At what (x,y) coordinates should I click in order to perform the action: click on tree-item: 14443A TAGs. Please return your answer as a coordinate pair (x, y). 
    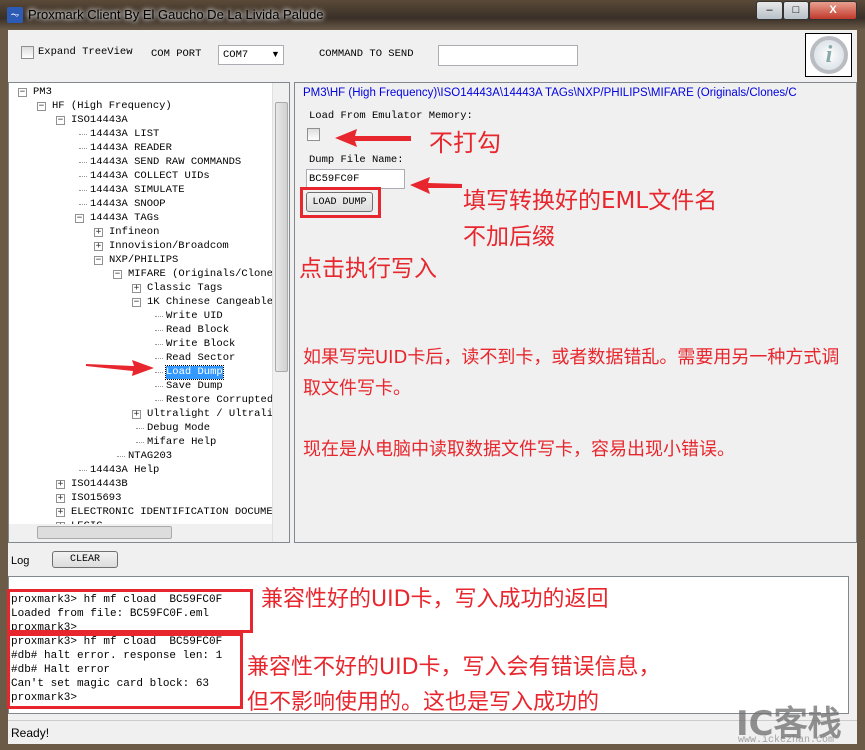
    Looking at the image, I should click on (124, 218).